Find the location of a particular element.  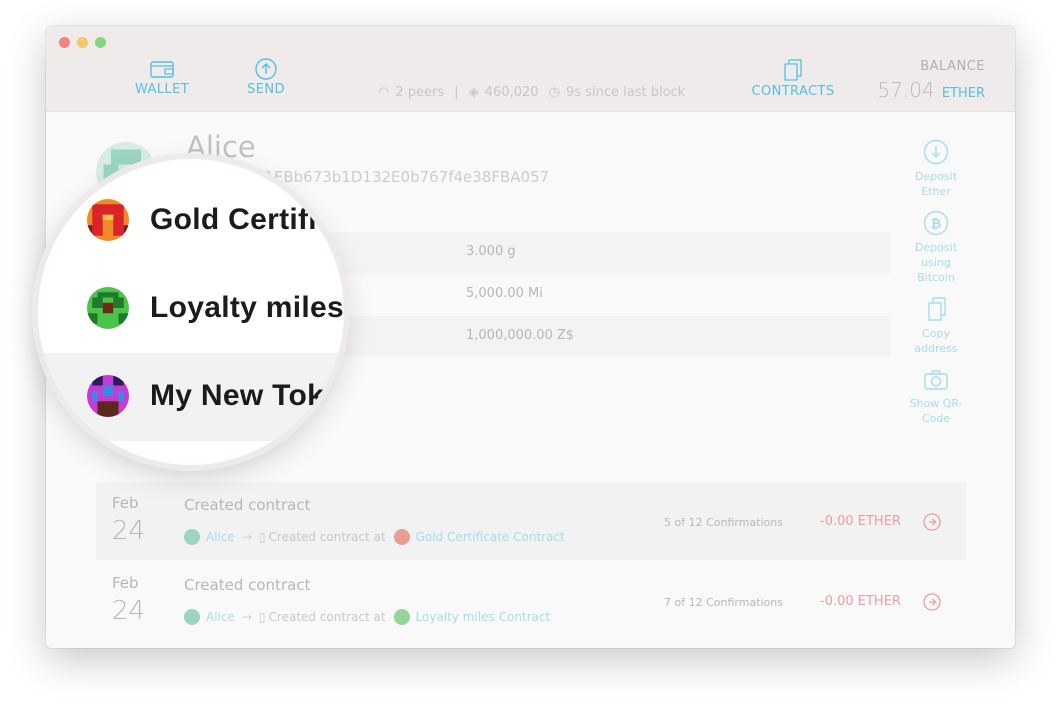

bitcoin-icon: ₿ is located at coordinates (936, 223).